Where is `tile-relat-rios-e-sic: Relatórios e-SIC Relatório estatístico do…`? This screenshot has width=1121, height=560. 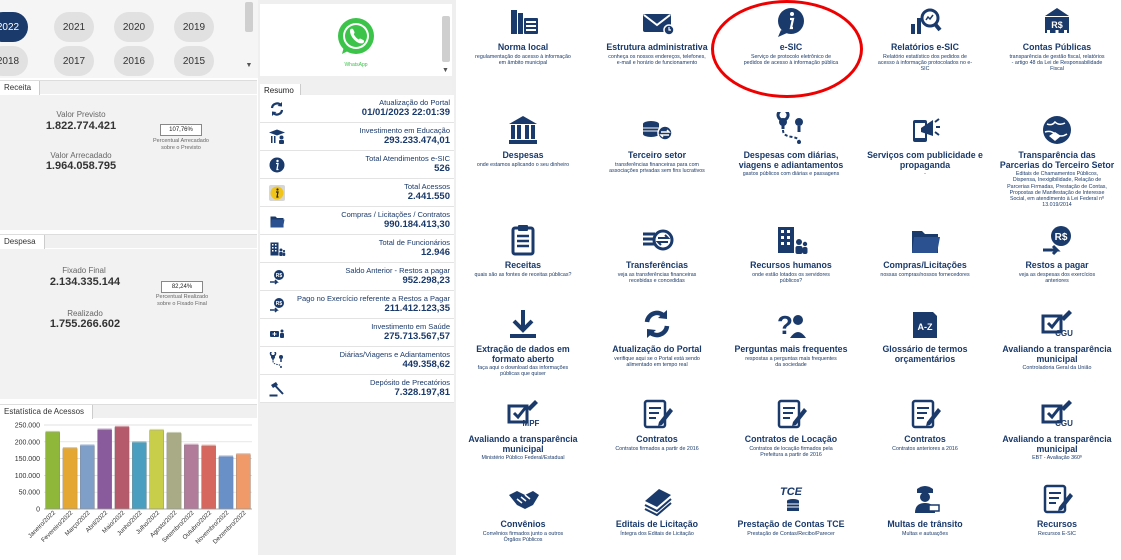 tile-relat-rios-e-sic: Relatórios e-SIC Relatório estatístico do… is located at coordinates (925, 38).